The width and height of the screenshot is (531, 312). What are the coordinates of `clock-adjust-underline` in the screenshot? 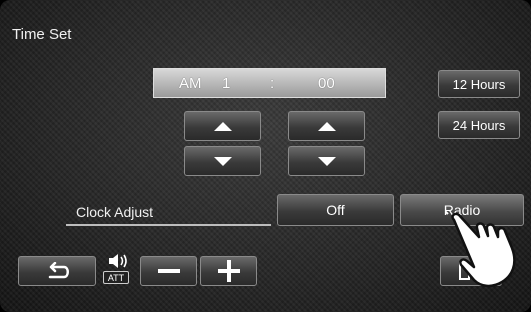 It's located at (168, 225).